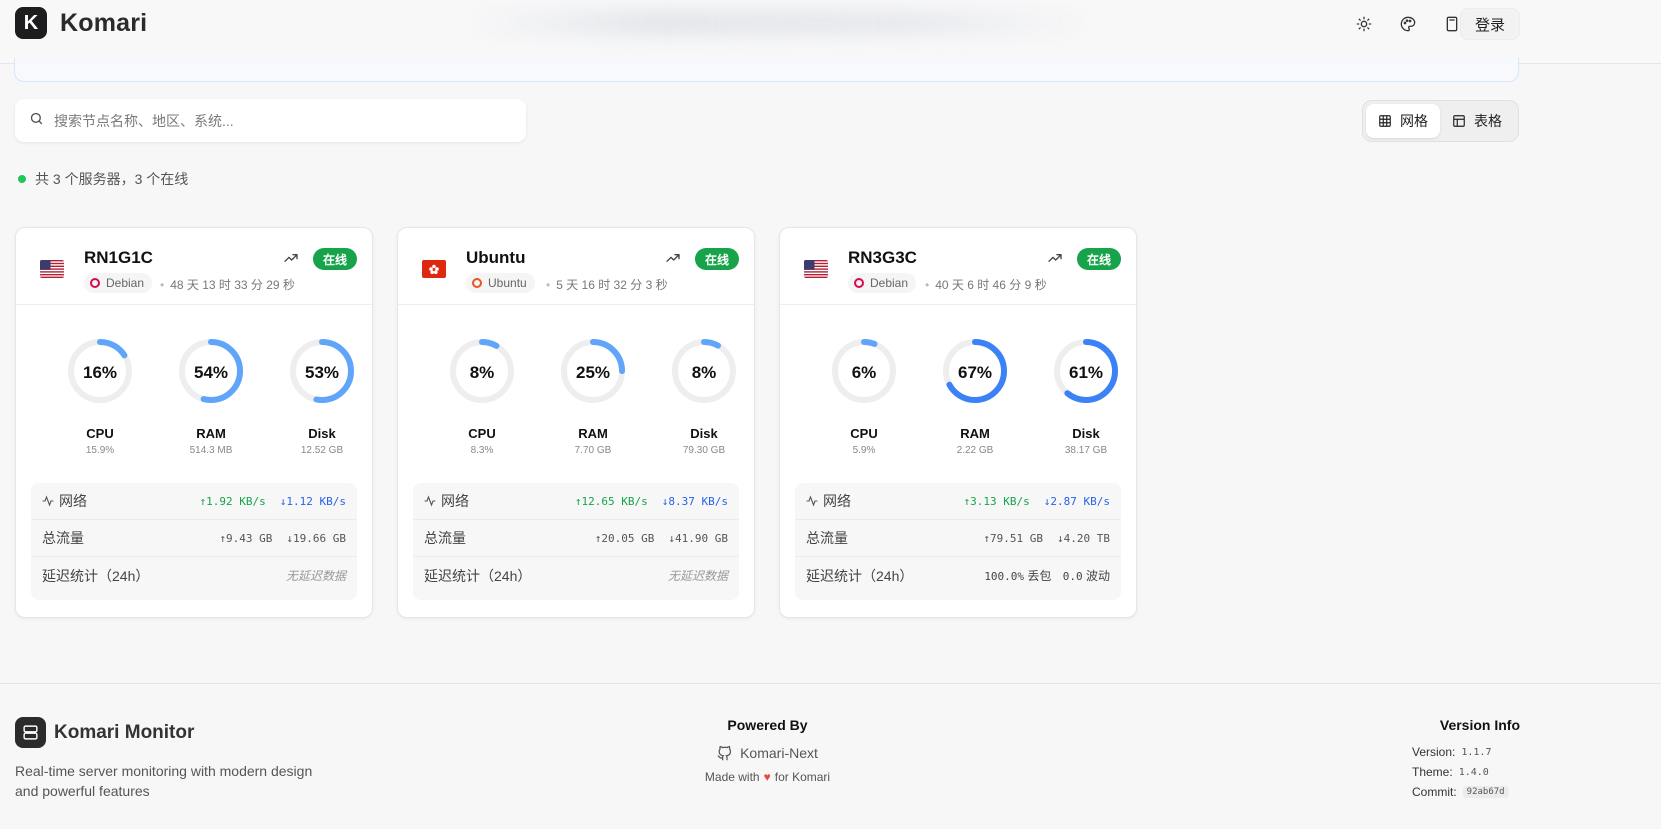 The height and width of the screenshot is (829, 1661). What do you see at coordinates (698, 501) in the screenshot?
I see `download-speed: 8.37 KB/s` at bounding box center [698, 501].